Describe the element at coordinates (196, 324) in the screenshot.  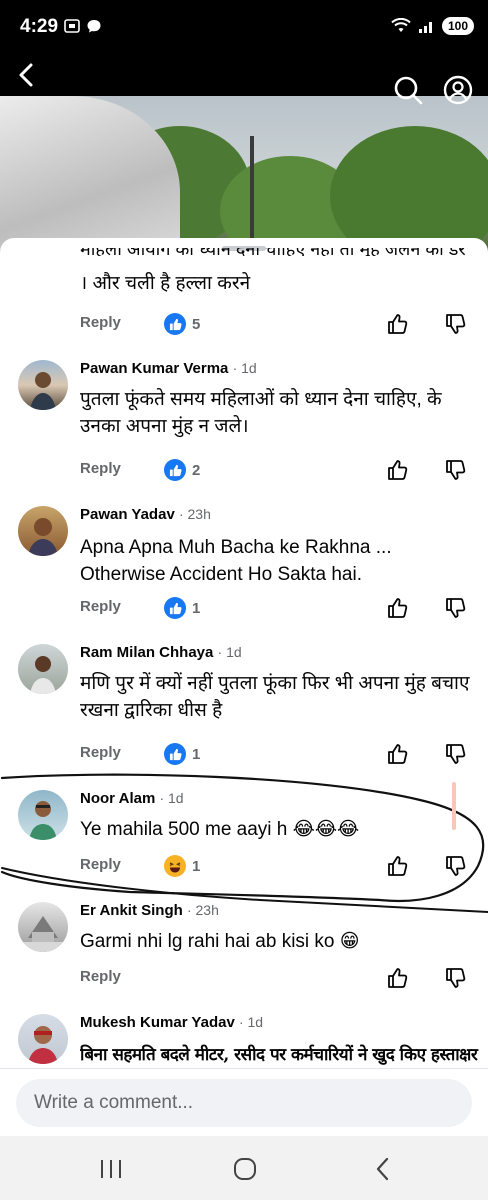
I see `reaction-count: 5` at that location.